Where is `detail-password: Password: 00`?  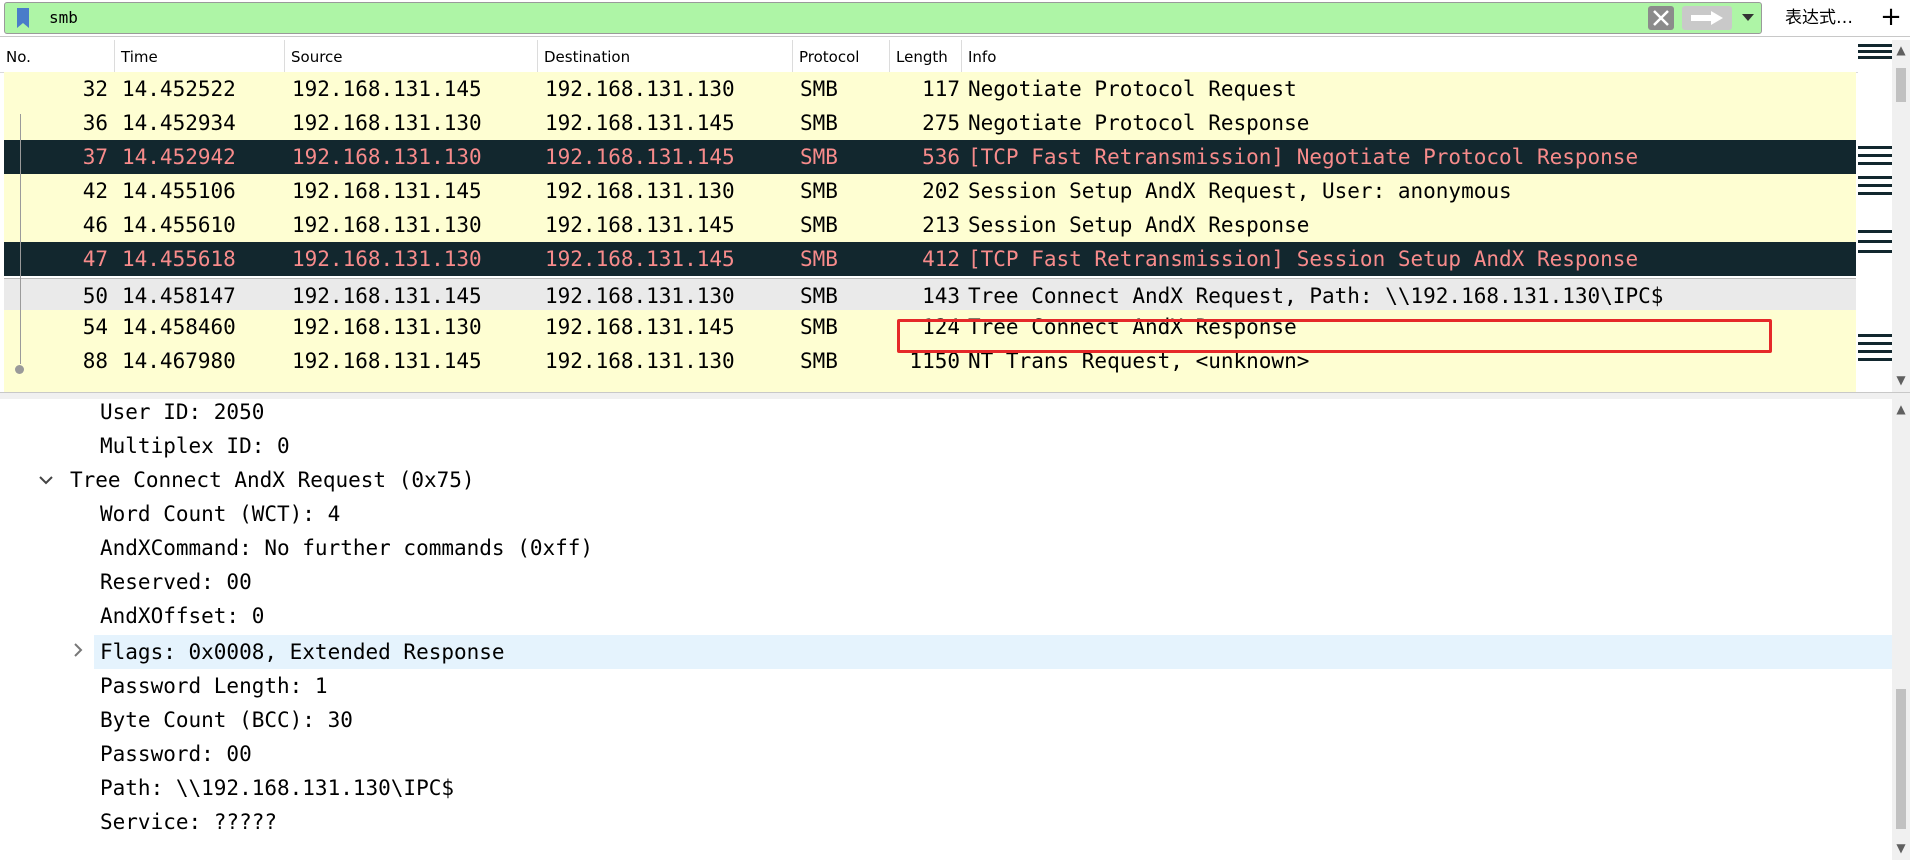 detail-password: Password: 00 is located at coordinates (176, 754).